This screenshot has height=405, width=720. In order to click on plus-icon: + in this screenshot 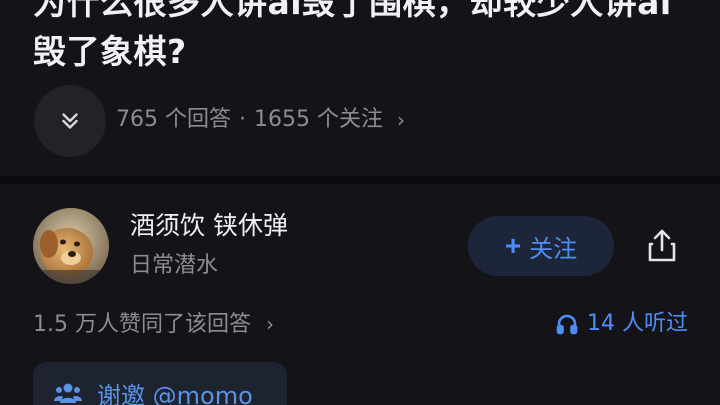, I will do `click(513, 245)`.